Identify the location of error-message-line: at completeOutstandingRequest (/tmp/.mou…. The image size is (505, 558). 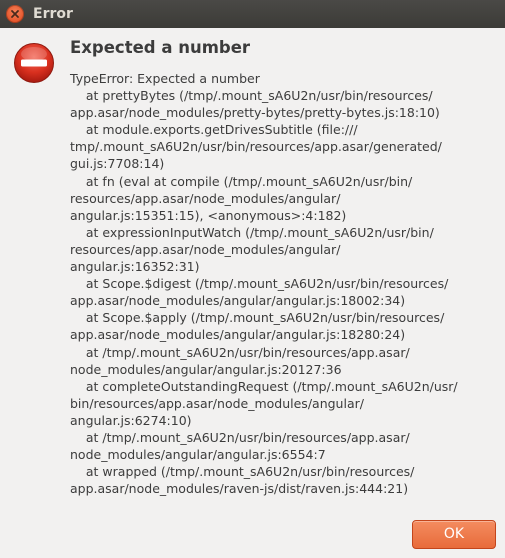
(264, 386).